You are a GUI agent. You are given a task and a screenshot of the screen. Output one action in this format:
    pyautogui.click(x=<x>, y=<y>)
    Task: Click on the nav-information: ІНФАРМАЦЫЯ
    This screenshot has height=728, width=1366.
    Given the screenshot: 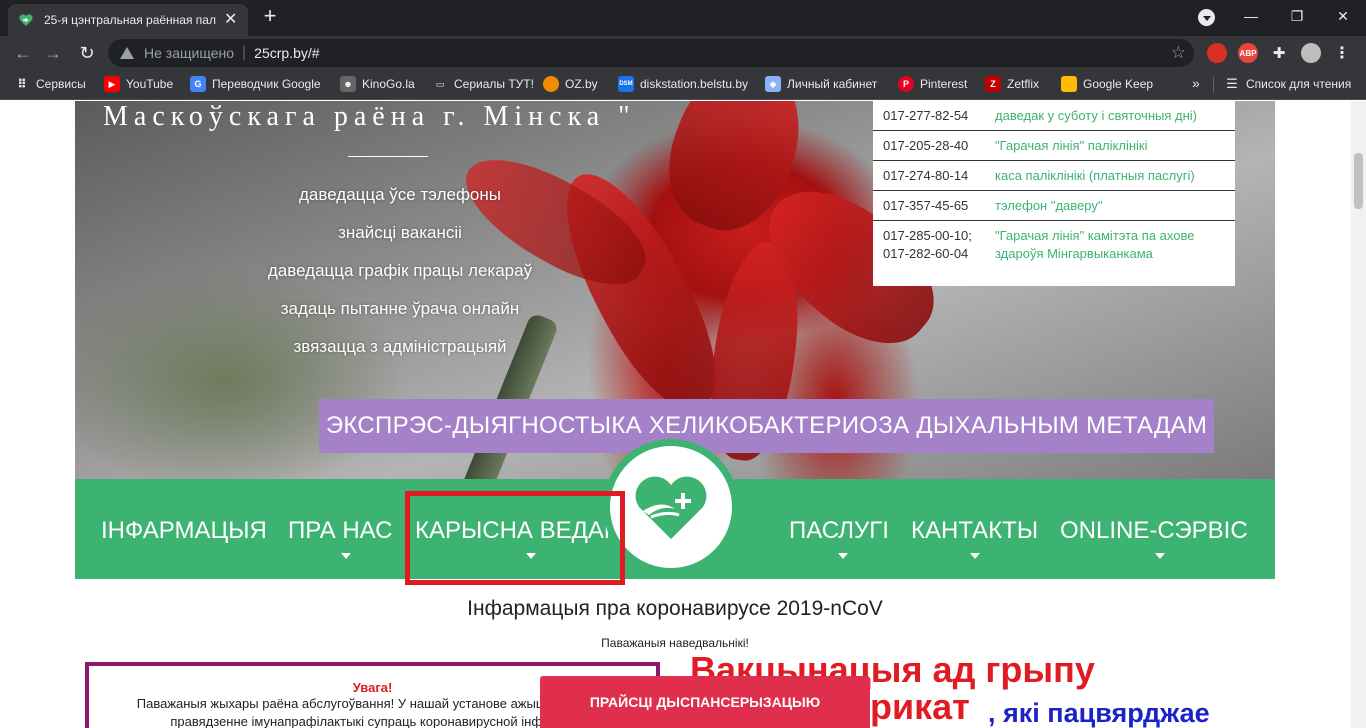 What is the action you would take?
    pyautogui.click(x=184, y=531)
    